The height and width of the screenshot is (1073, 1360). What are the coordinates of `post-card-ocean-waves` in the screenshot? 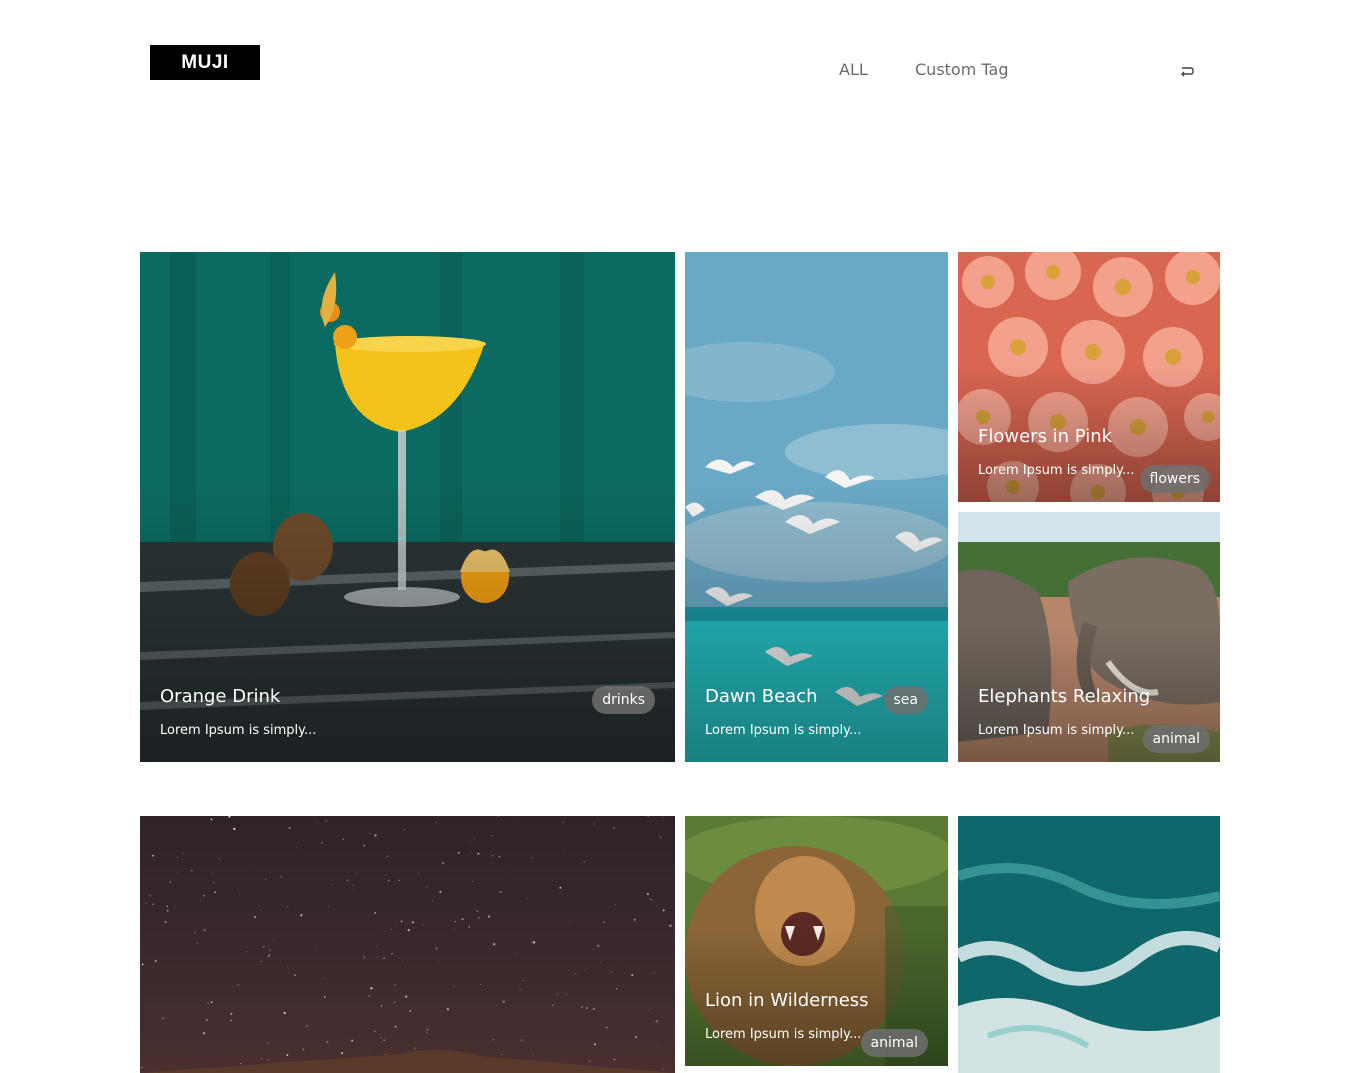 It's located at (1089, 944).